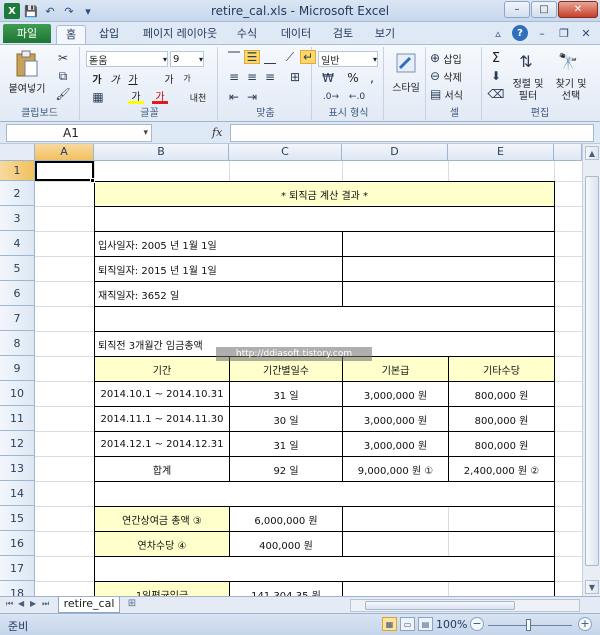 Image resolution: width=600 pixels, height=635 pixels. What do you see at coordinates (578, 9) in the screenshot?
I see `close-button: ✕` at bounding box center [578, 9].